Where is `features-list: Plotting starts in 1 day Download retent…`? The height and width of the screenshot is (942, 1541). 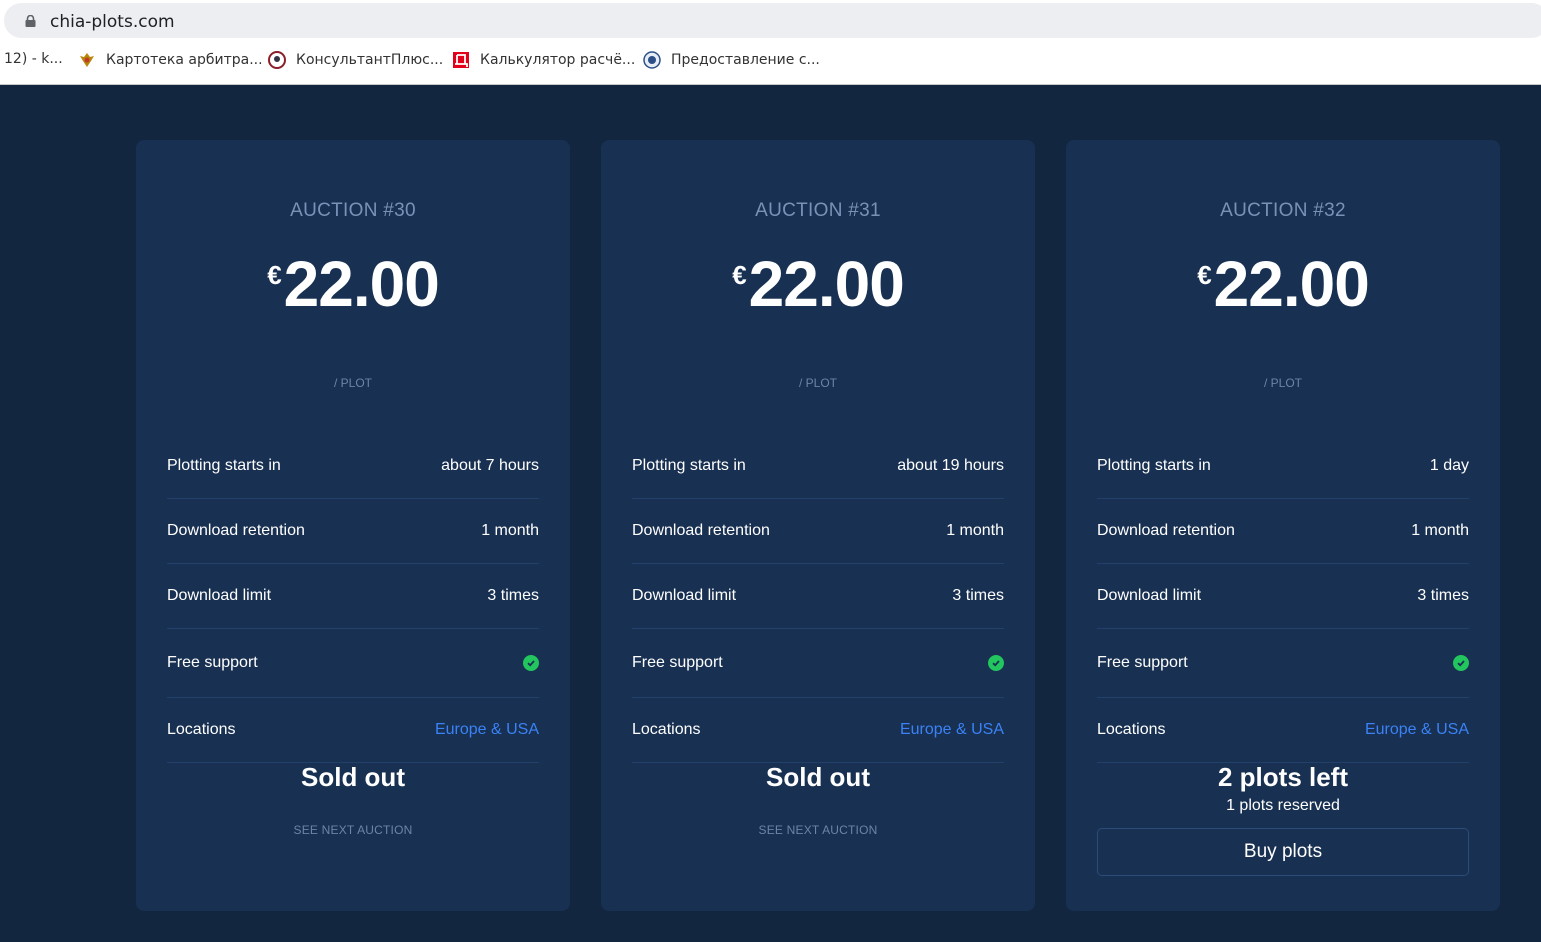 features-list: Plotting starts in 1 day Download retent… is located at coordinates (1283, 598).